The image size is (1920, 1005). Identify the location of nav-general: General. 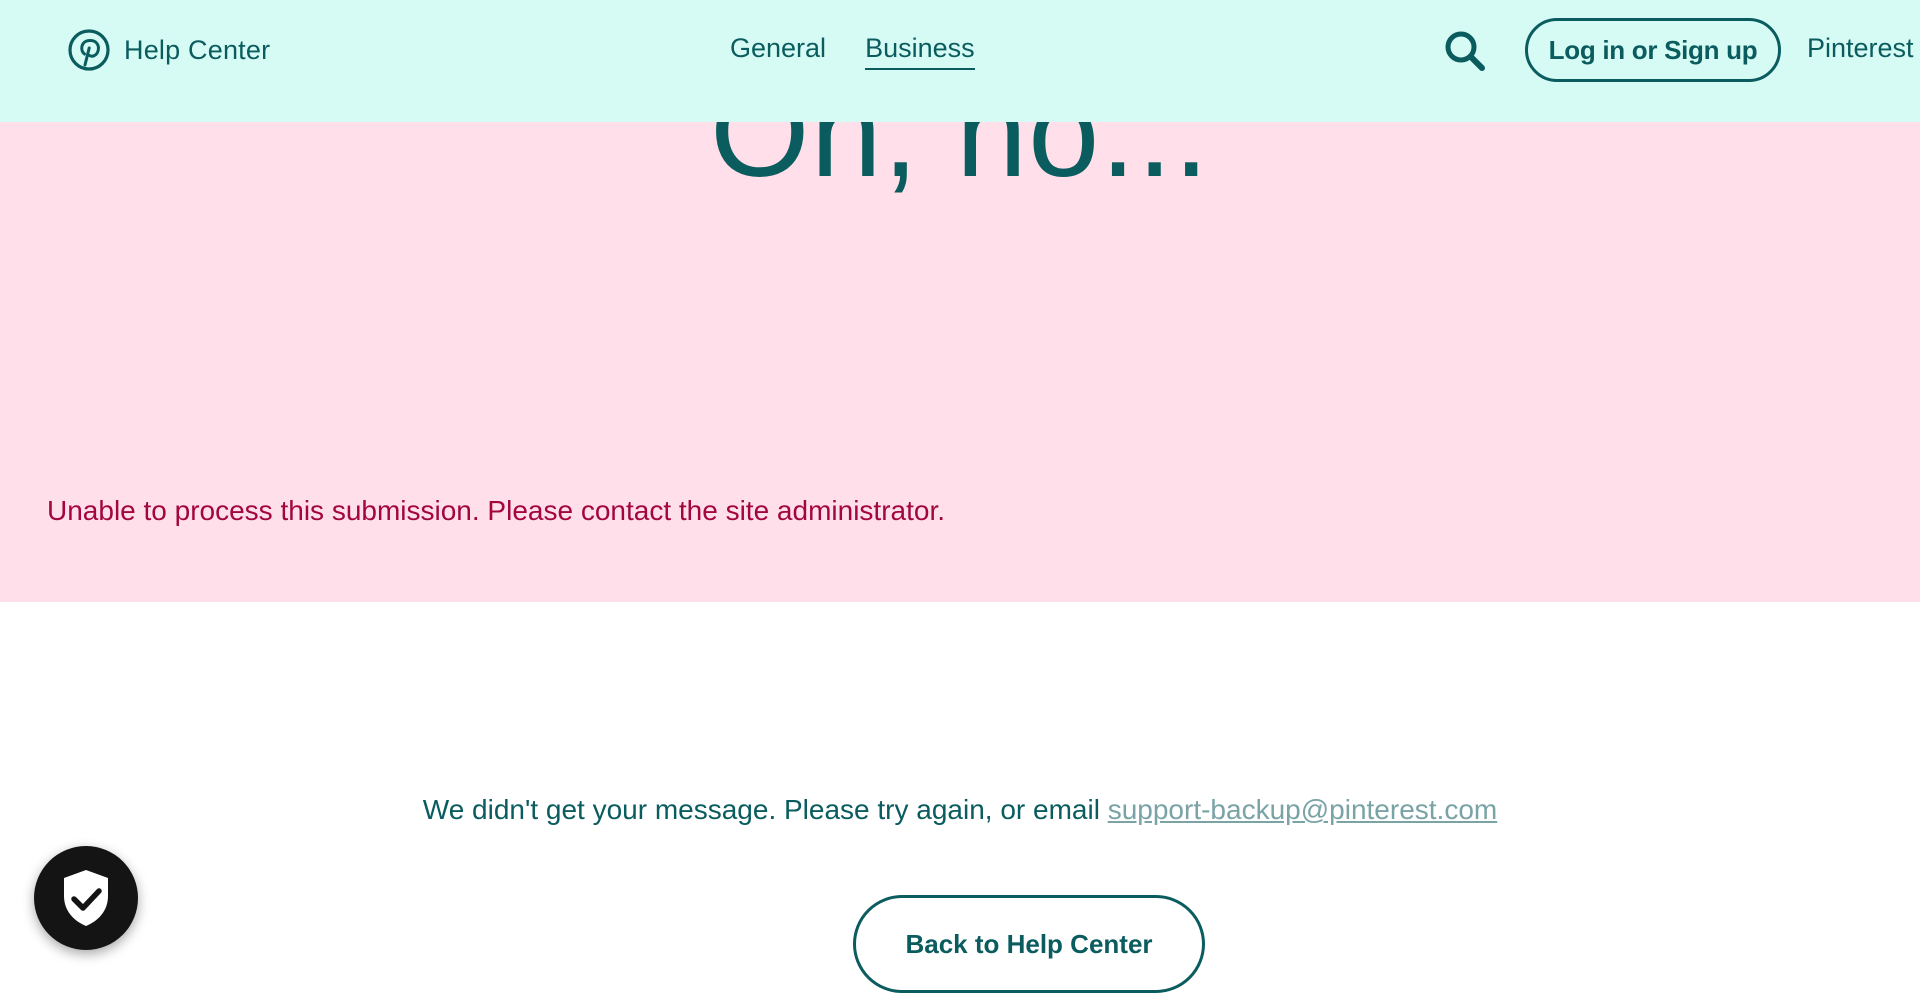
(778, 51).